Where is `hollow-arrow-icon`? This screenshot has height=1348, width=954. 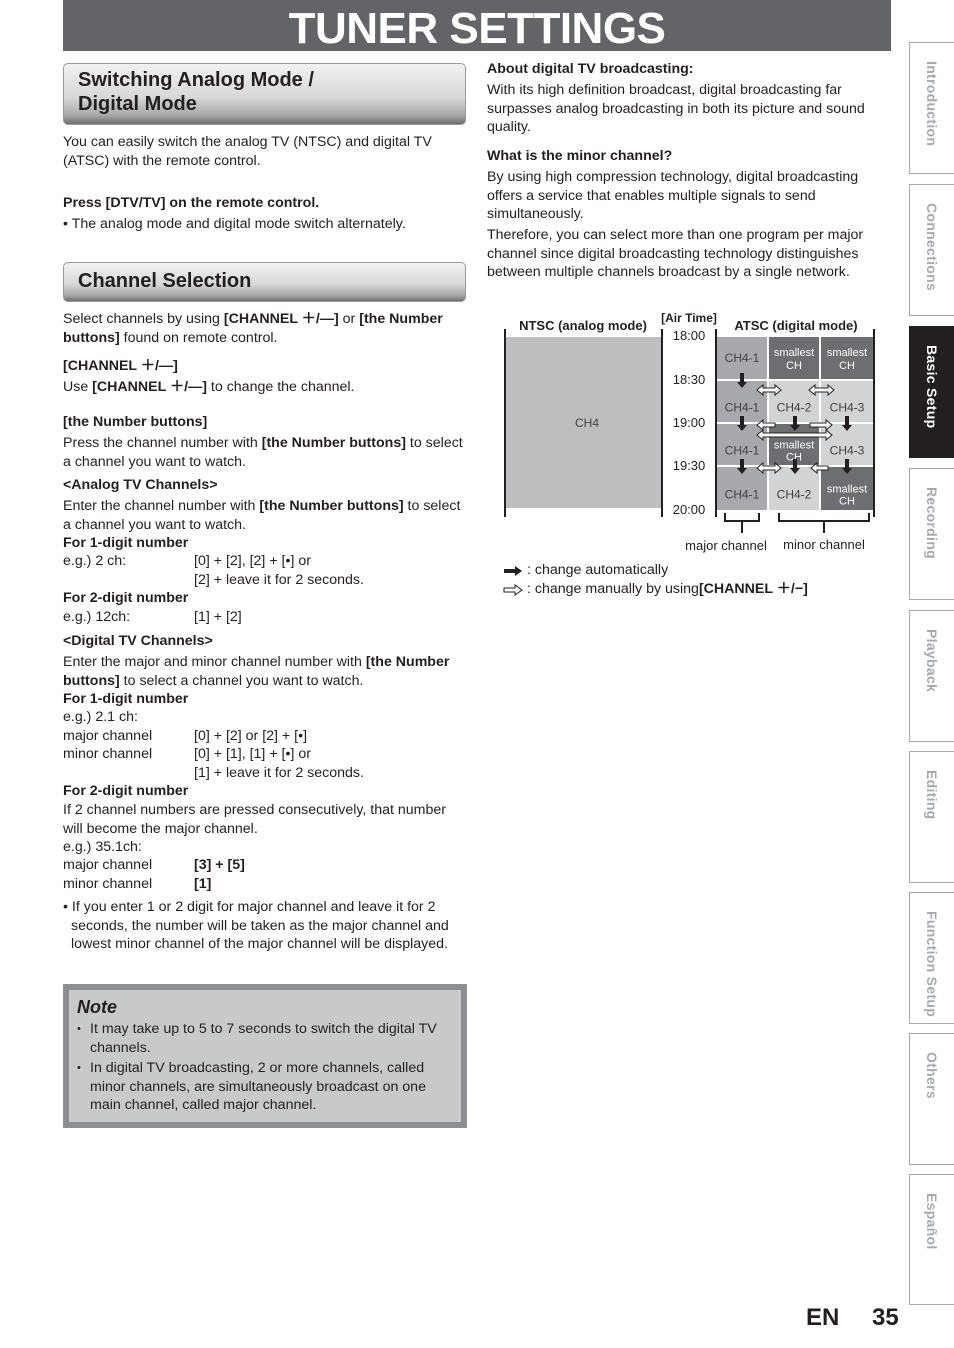 hollow-arrow-icon is located at coordinates (513, 589).